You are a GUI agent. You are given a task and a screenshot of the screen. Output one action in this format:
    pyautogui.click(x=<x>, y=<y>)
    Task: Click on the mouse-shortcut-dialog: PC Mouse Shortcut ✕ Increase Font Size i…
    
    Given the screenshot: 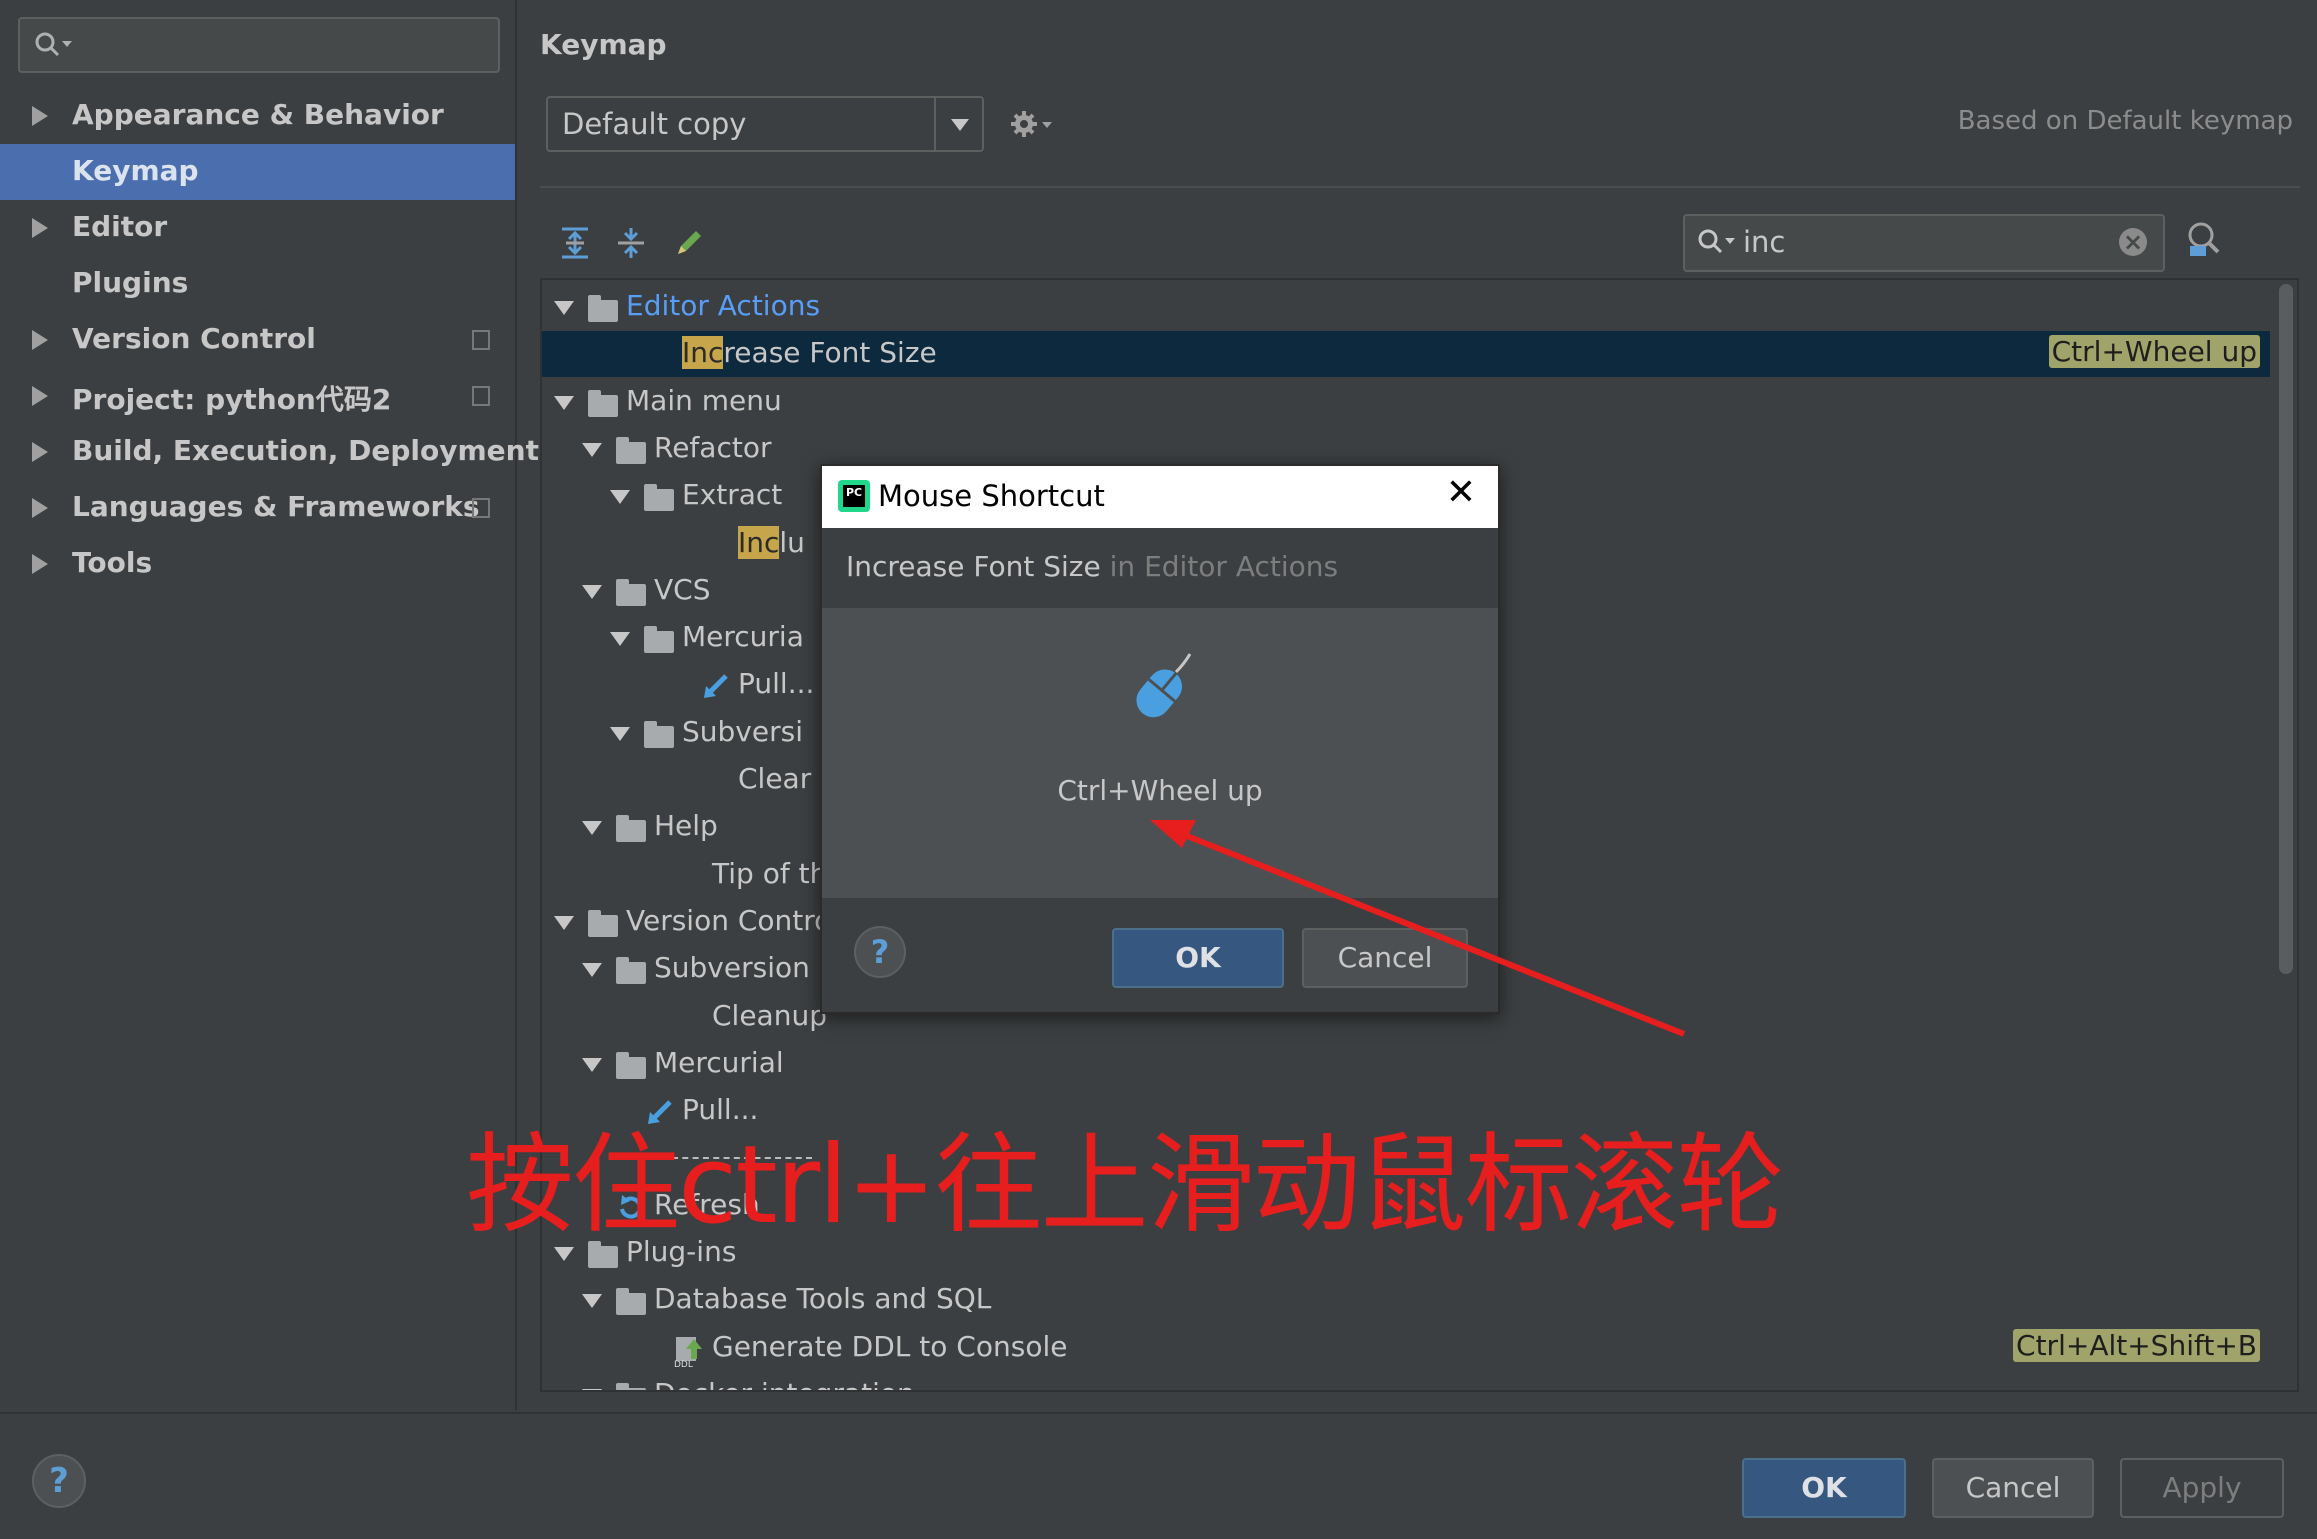 What is the action you would take?
    pyautogui.click(x=1160, y=739)
    